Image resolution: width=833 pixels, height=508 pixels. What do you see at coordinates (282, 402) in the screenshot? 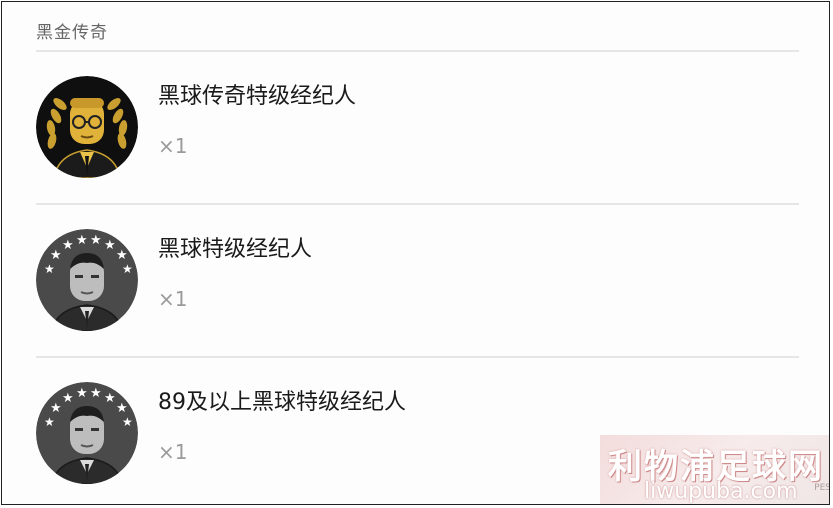
I see `item-title: 89及以上黑球特级经纪人` at bounding box center [282, 402].